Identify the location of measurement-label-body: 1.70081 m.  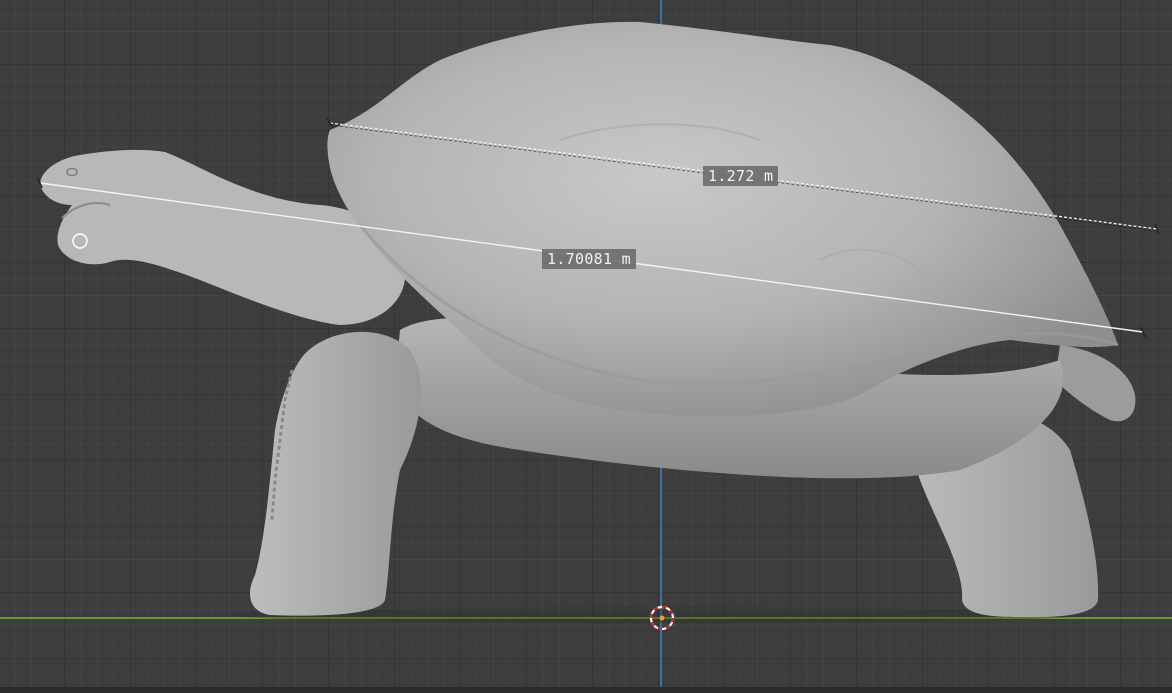
(589, 259).